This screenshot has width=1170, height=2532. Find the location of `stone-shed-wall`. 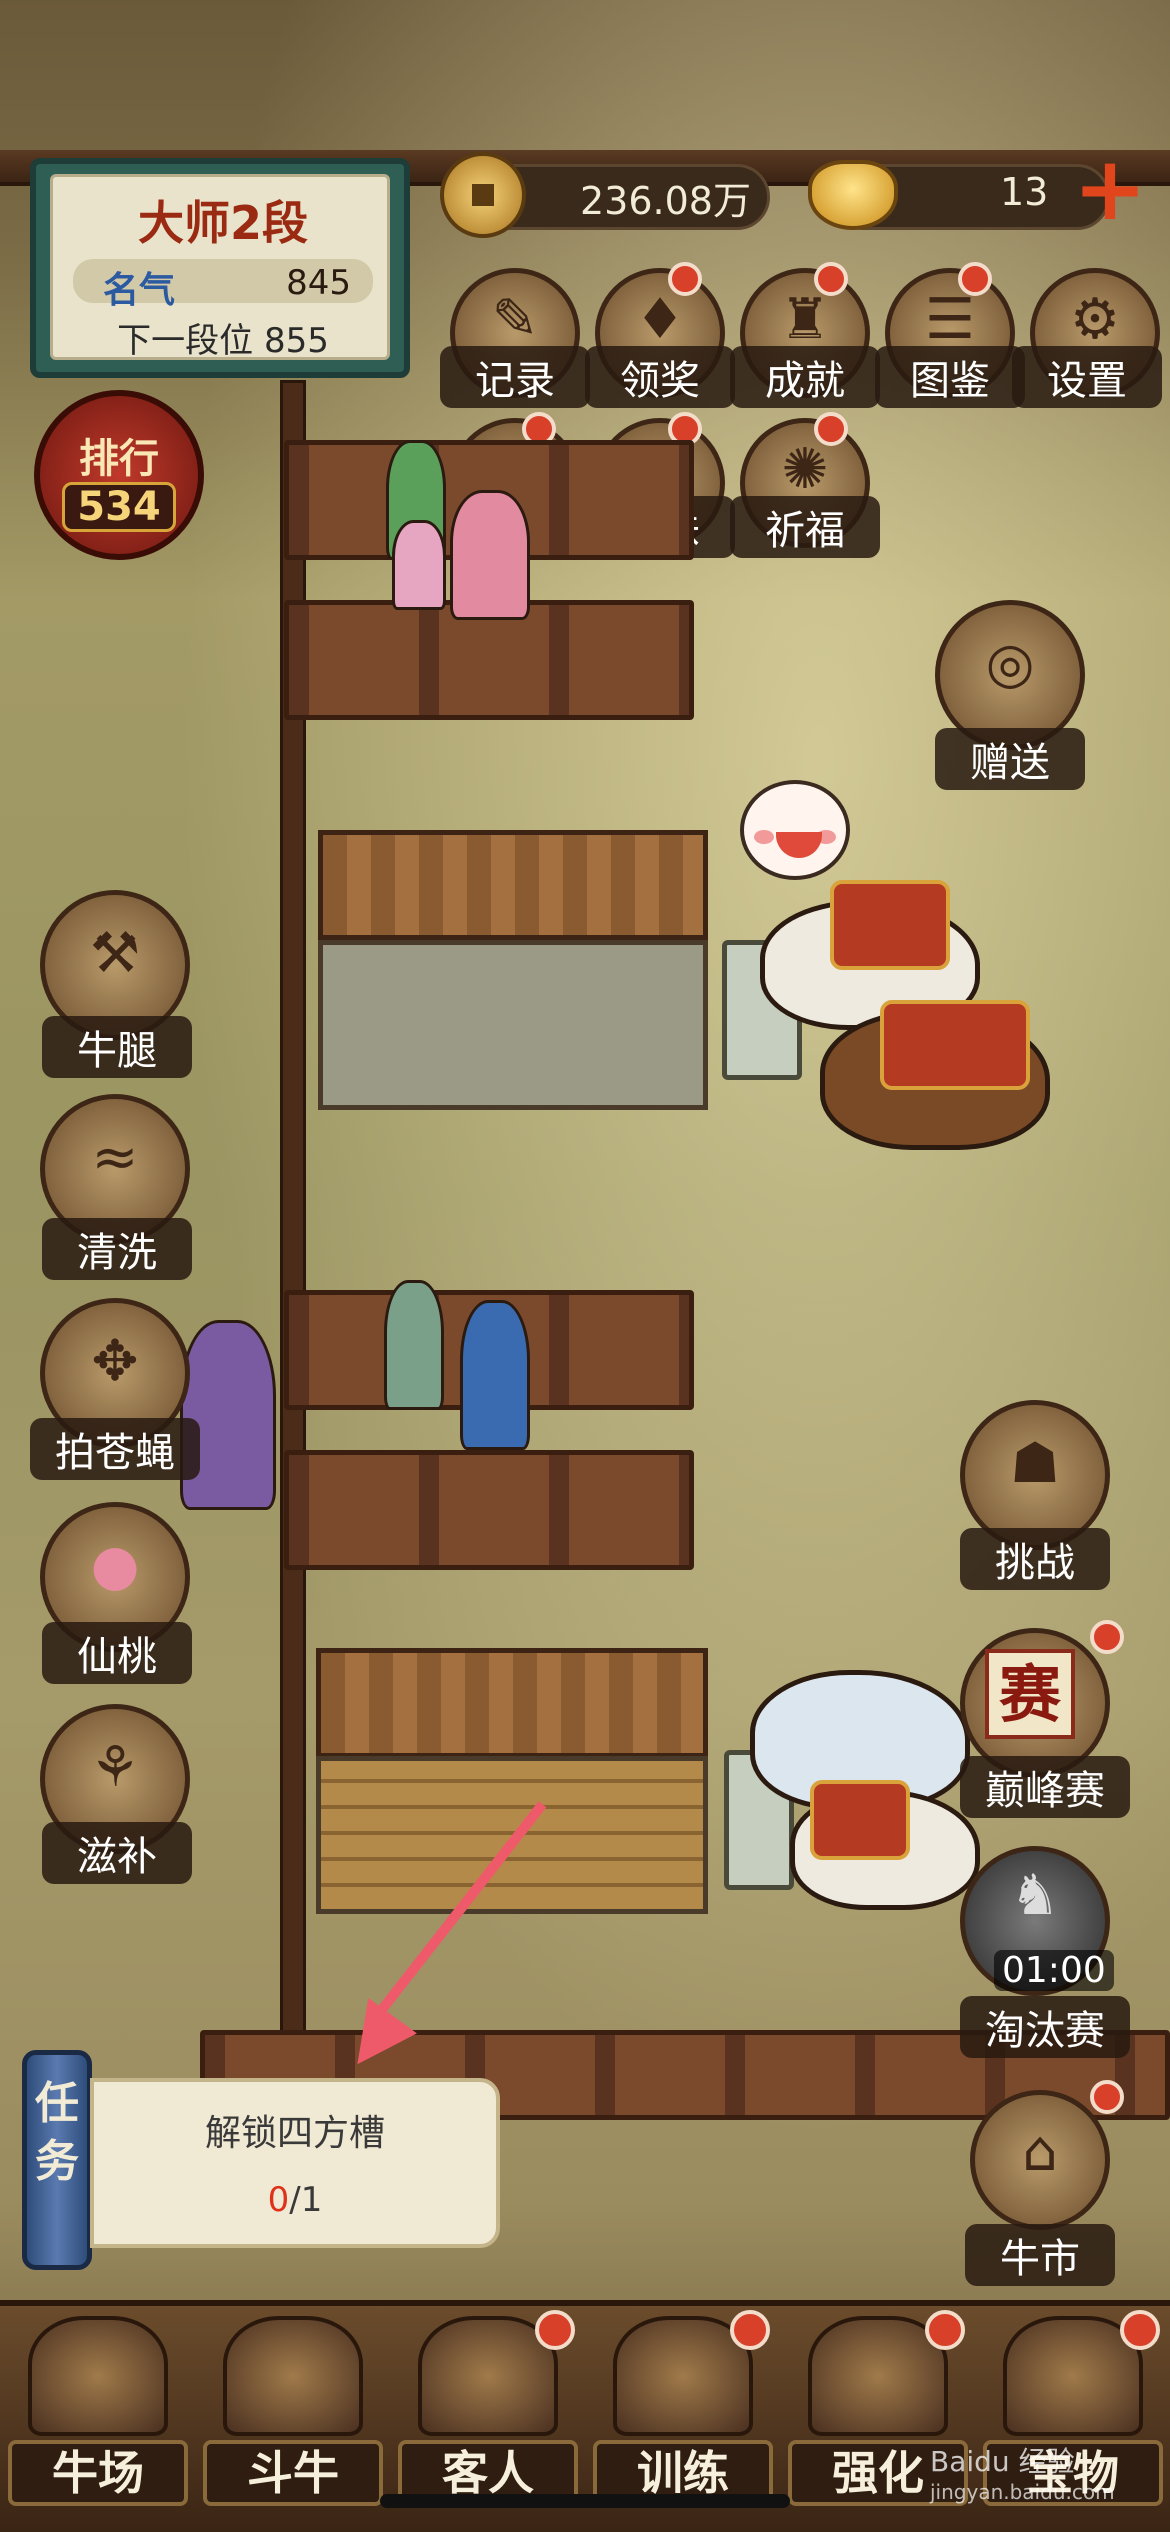

stone-shed-wall is located at coordinates (513, 1025).